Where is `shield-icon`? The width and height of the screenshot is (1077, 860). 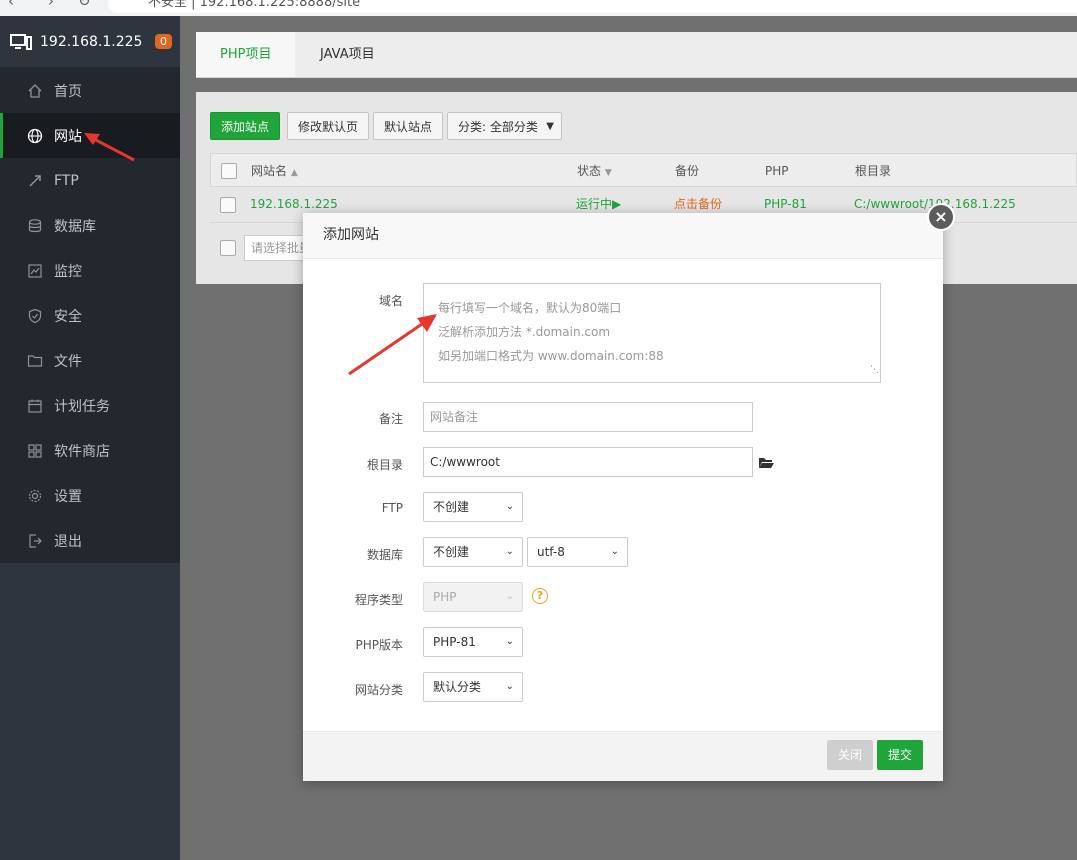 shield-icon is located at coordinates (35, 316).